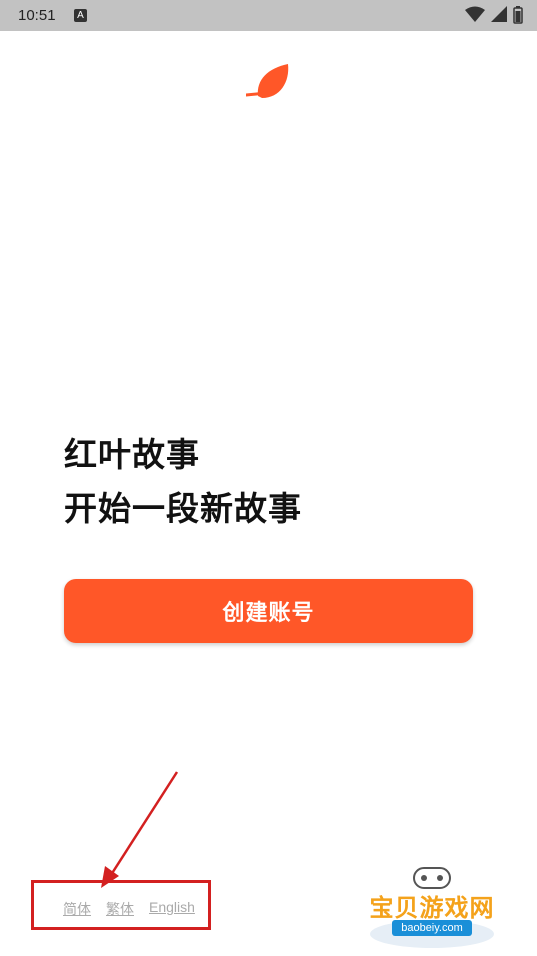  I want to click on signal-icon, so click(499, 14).